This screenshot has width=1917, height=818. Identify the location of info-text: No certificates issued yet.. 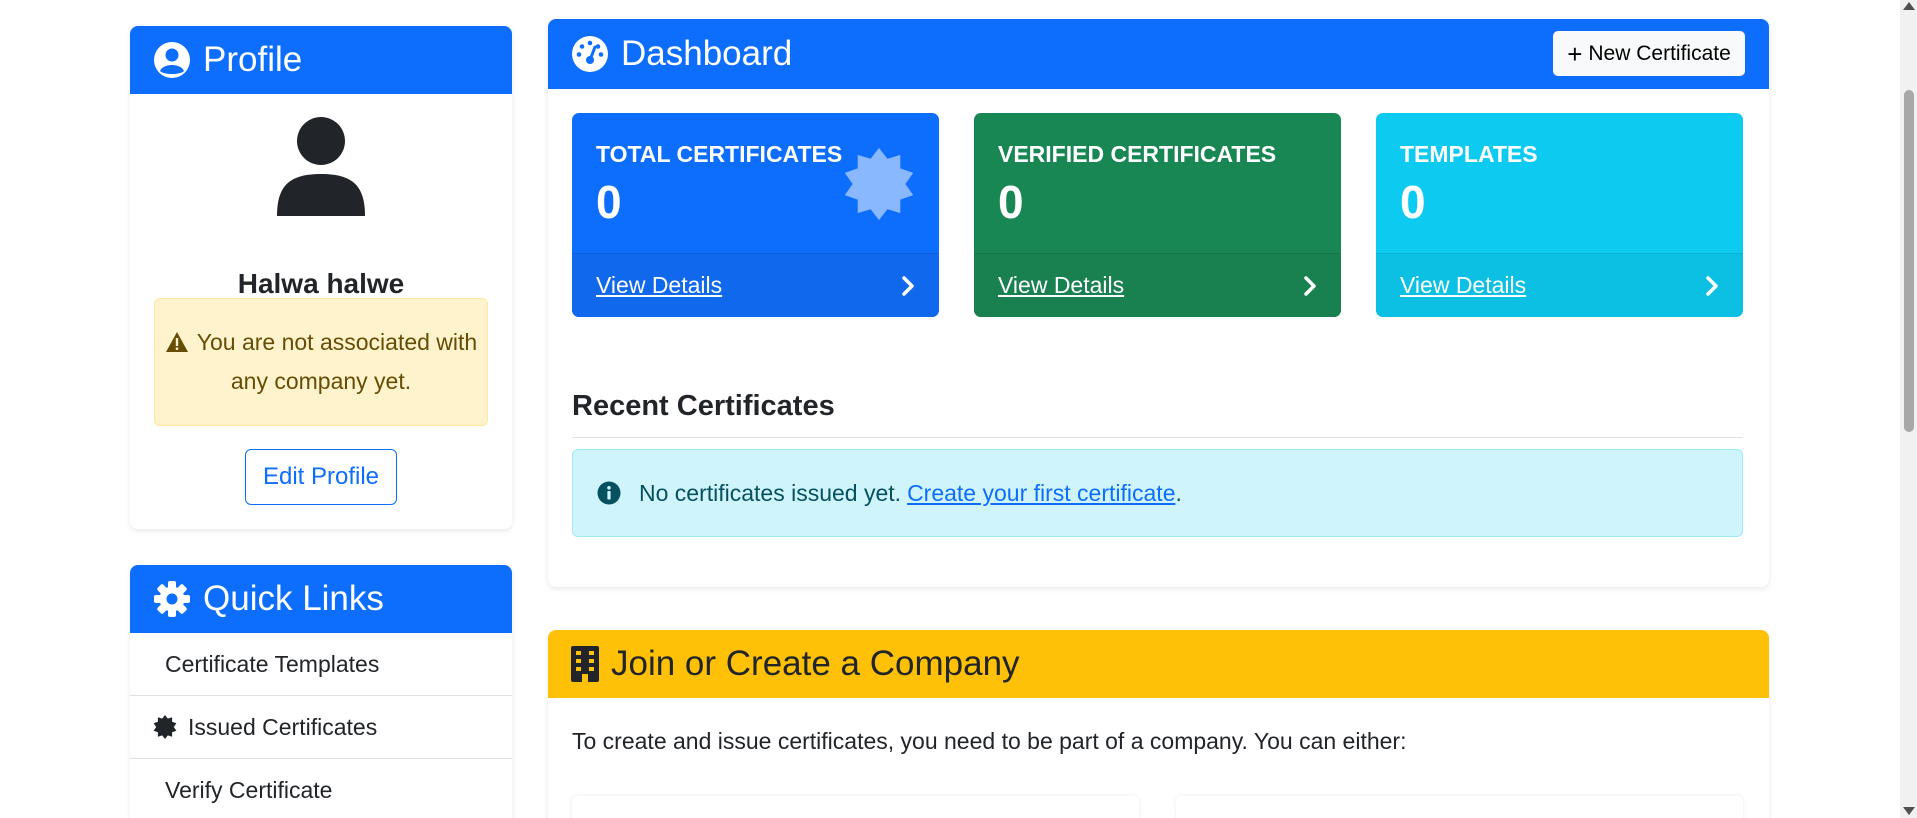
(770, 492).